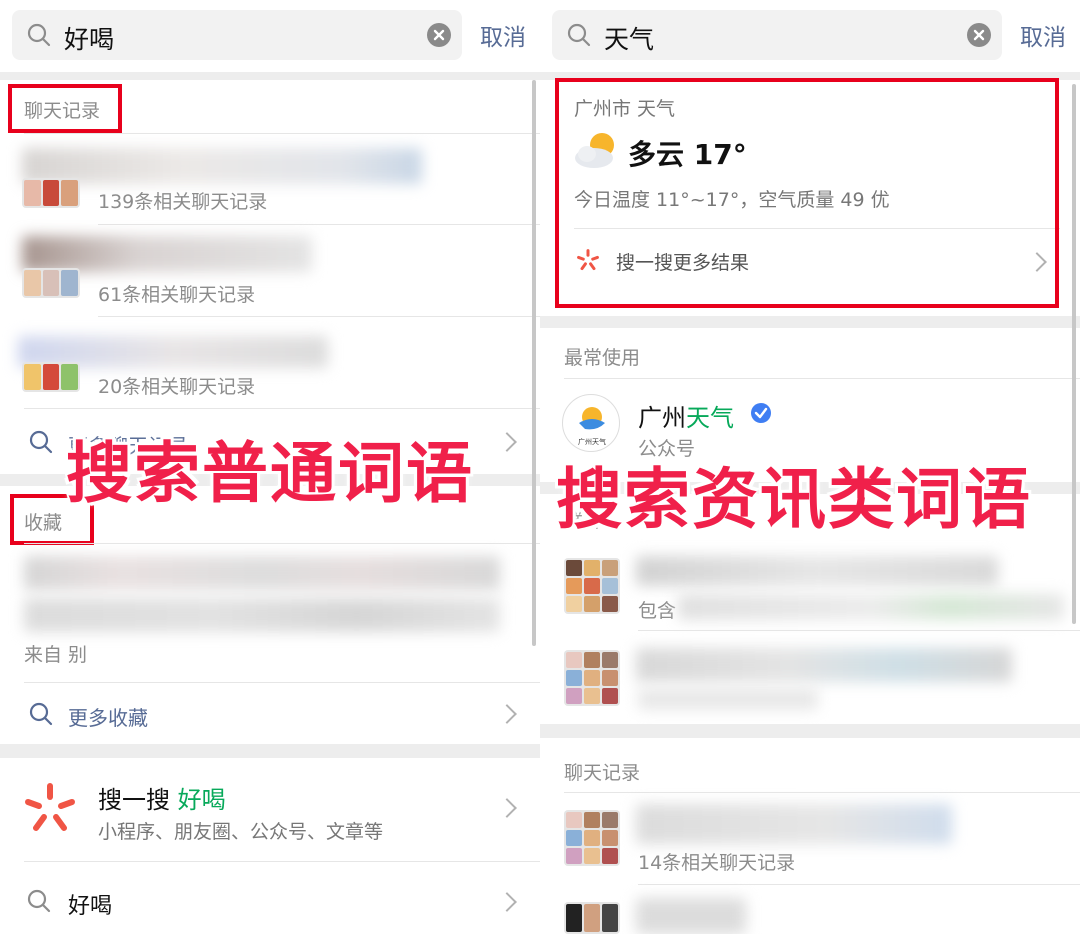 The height and width of the screenshot is (934, 1080). What do you see at coordinates (183, 202) in the screenshot?
I see `chat-record-count: 139条相关聊天记录` at bounding box center [183, 202].